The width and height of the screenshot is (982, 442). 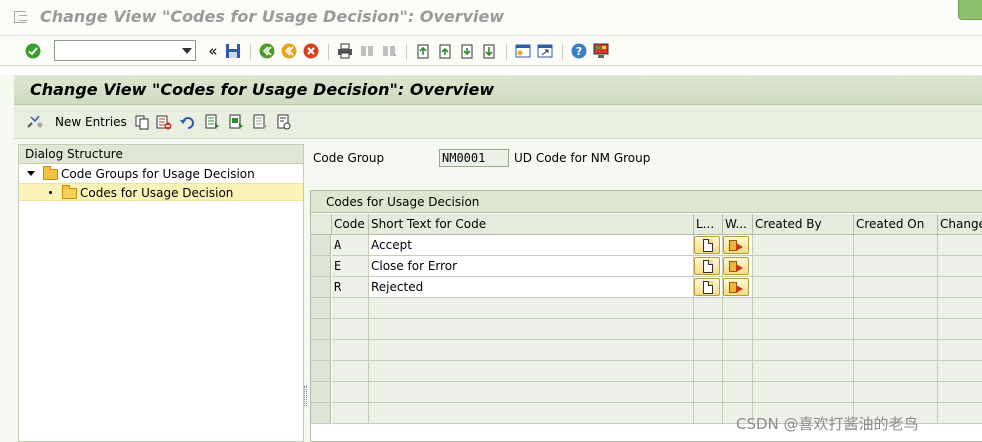 What do you see at coordinates (389, 51) in the screenshot?
I see `find-next-icon` at bounding box center [389, 51].